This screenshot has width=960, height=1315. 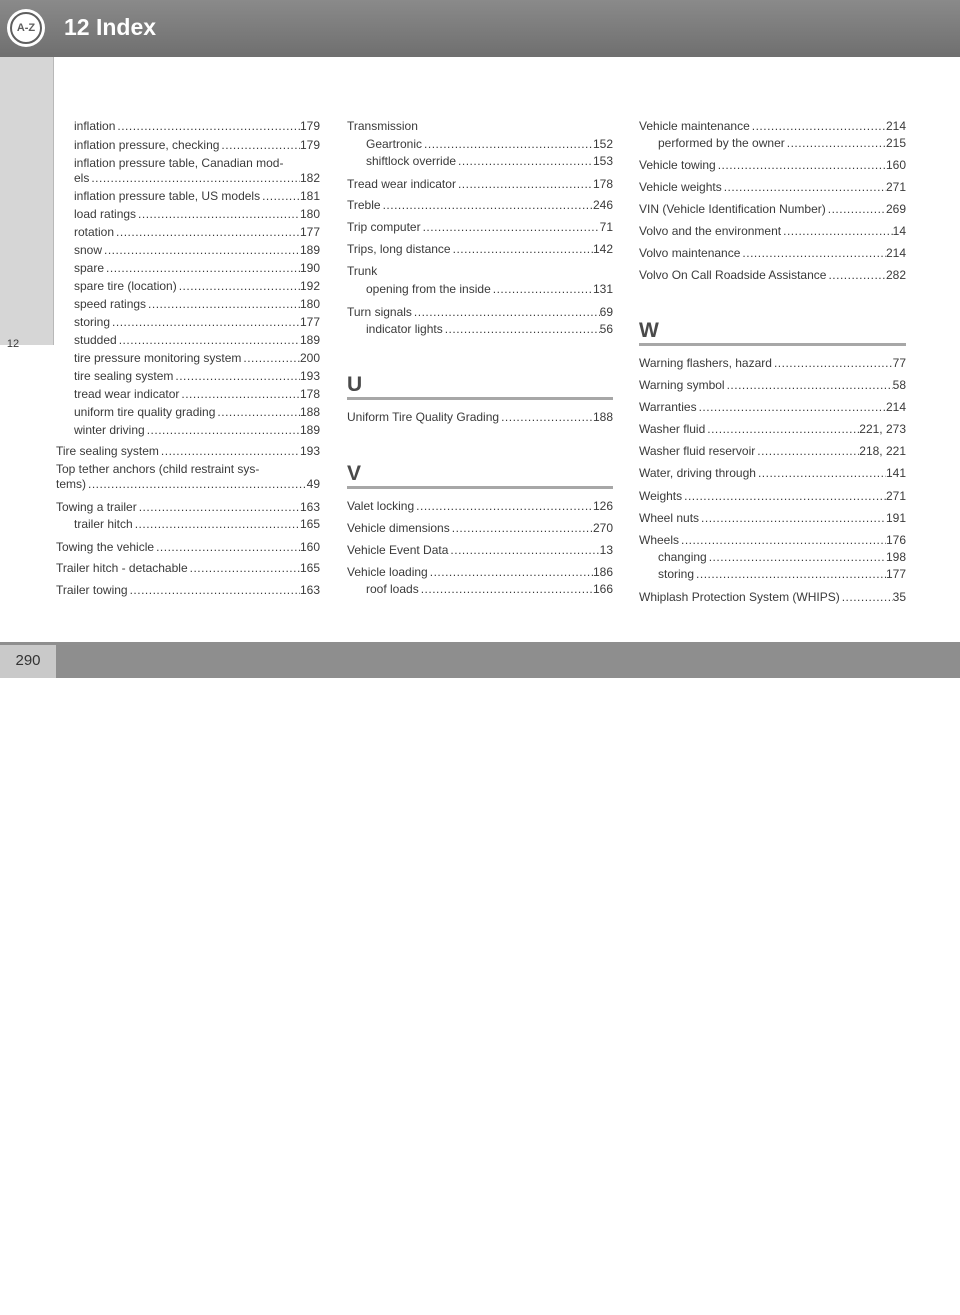 I want to click on a-z-icon-label: A-Z, so click(x=26, y=28).